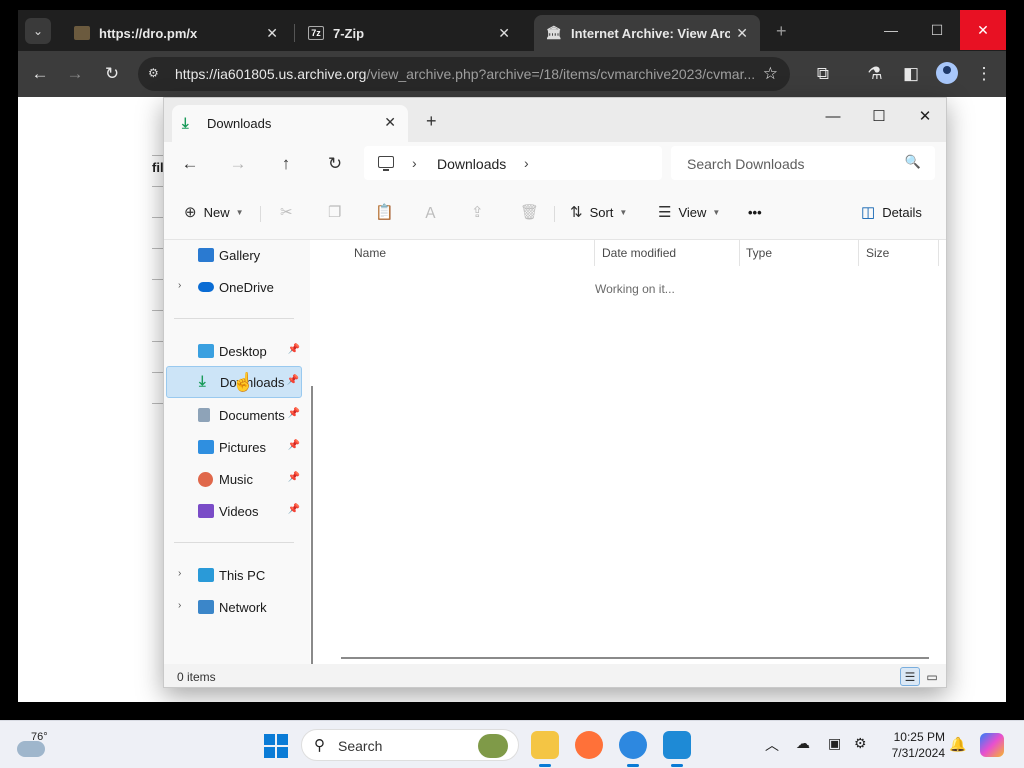 Image resolution: width=1024 pixels, height=768 pixels. Describe the element at coordinates (772, 745) in the screenshot. I see `show-hidden-icons-chevron-icon: ︿` at that location.